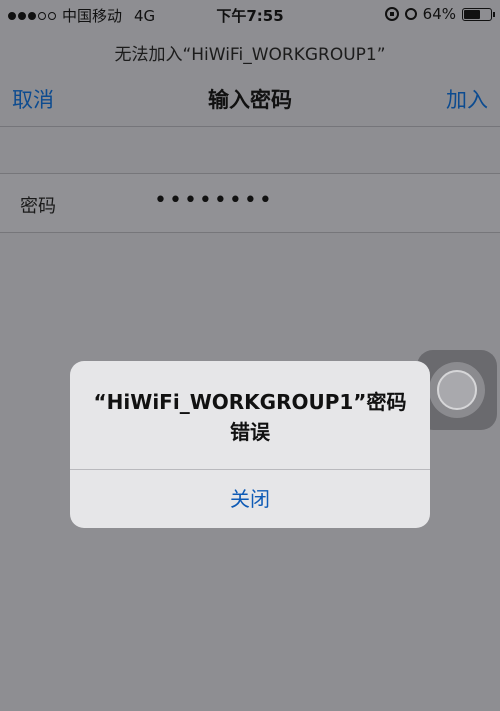 This screenshot has width=500, height=711. I want to click on status-right: 64%, so click(439, 14).